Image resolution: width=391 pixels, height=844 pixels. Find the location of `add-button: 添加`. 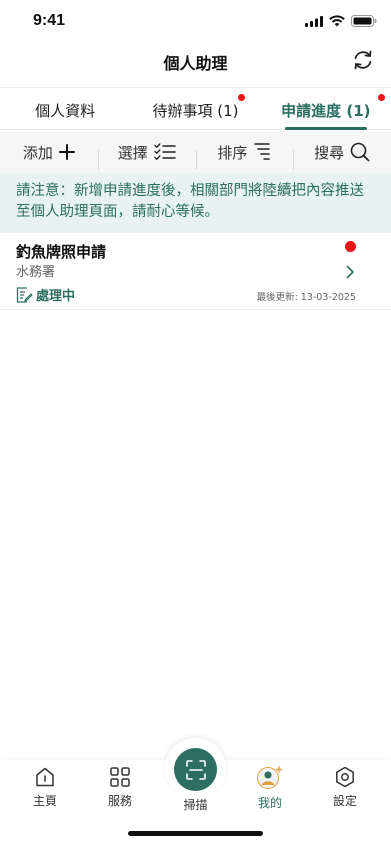

add-button: 添加 is located at coordinates (49, 152).